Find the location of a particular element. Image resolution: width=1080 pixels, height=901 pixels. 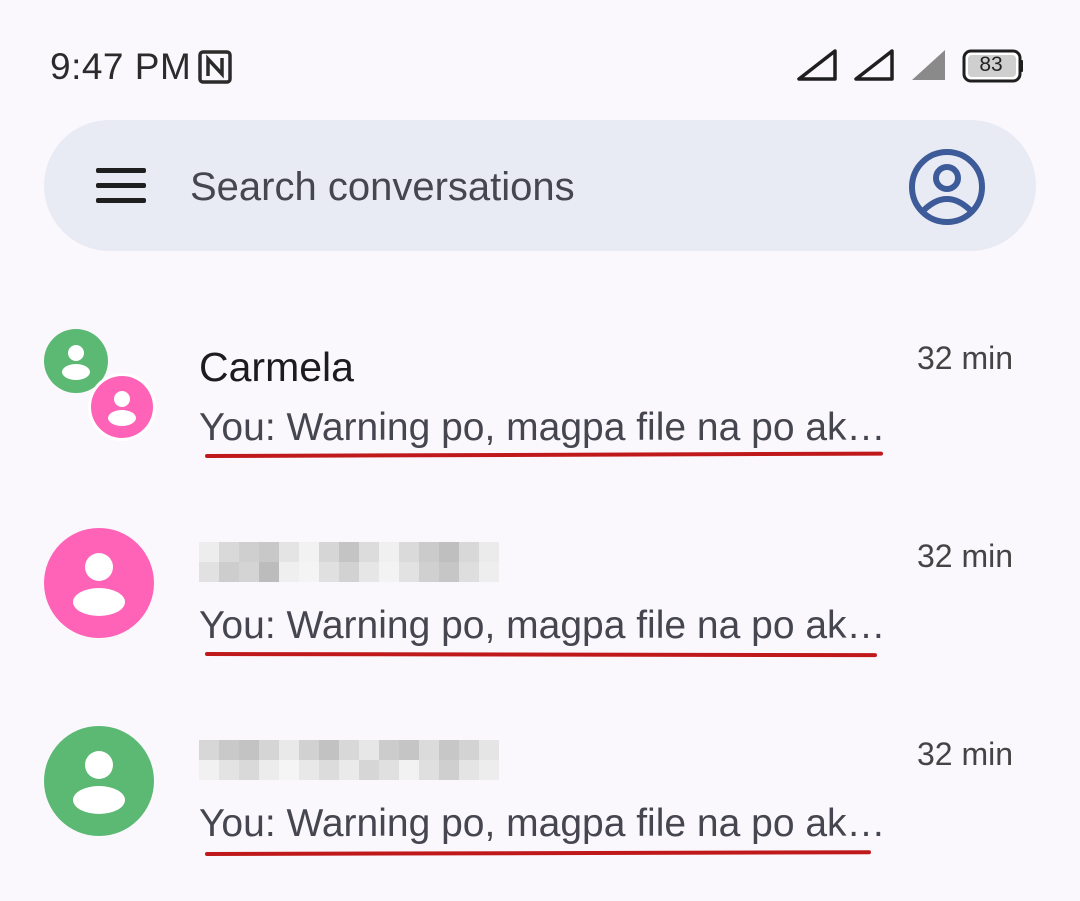

hamburger-menu-icon is located at coordinates (121, 186).